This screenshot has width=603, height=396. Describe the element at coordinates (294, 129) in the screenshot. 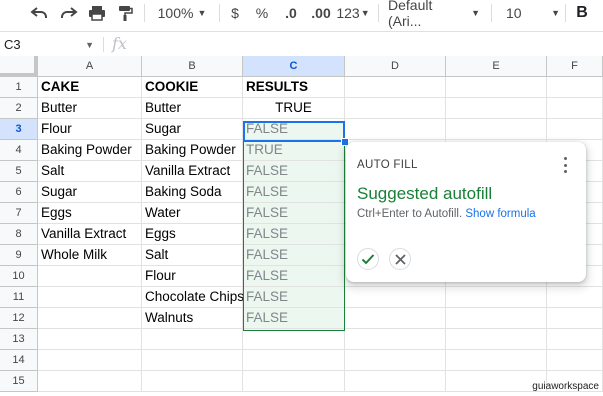

I see `cell-c3: FALSE` at that location.